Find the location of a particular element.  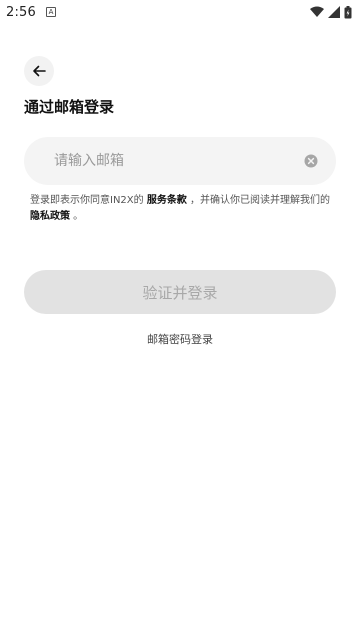

email-field is located at coordinates (180, 161).